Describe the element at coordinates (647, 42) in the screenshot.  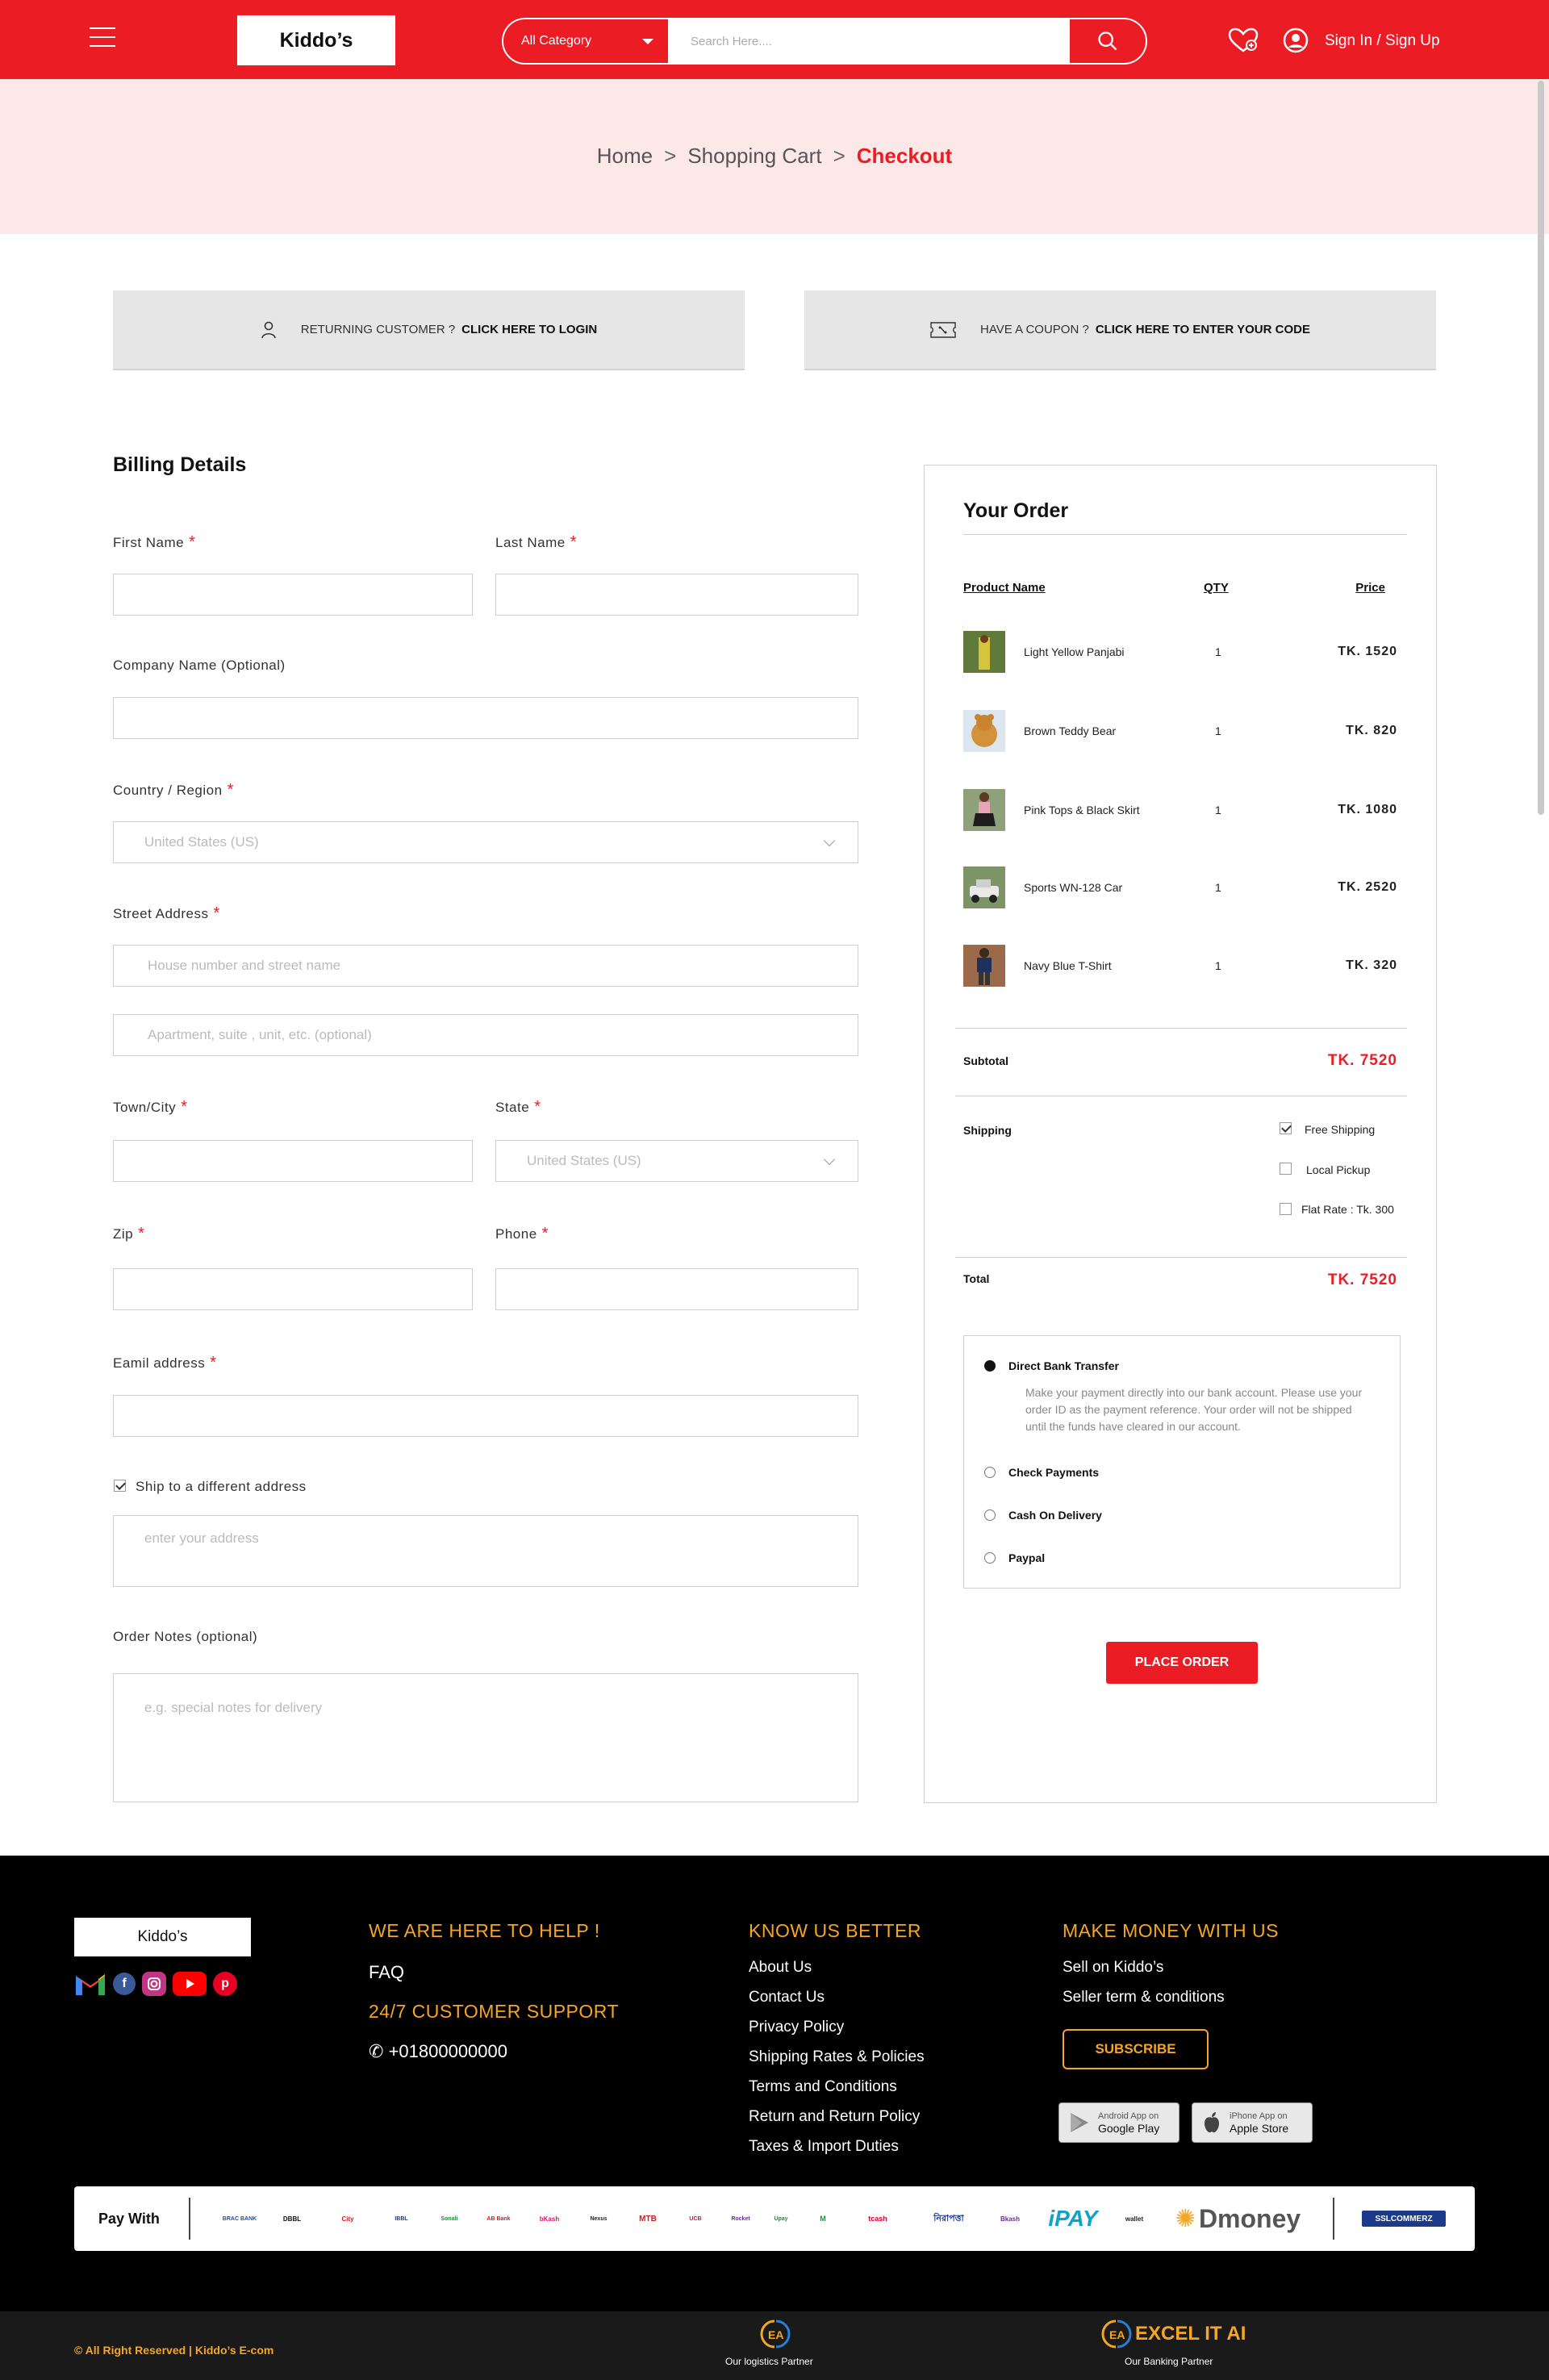
I see `caret-down-icon` at that location.